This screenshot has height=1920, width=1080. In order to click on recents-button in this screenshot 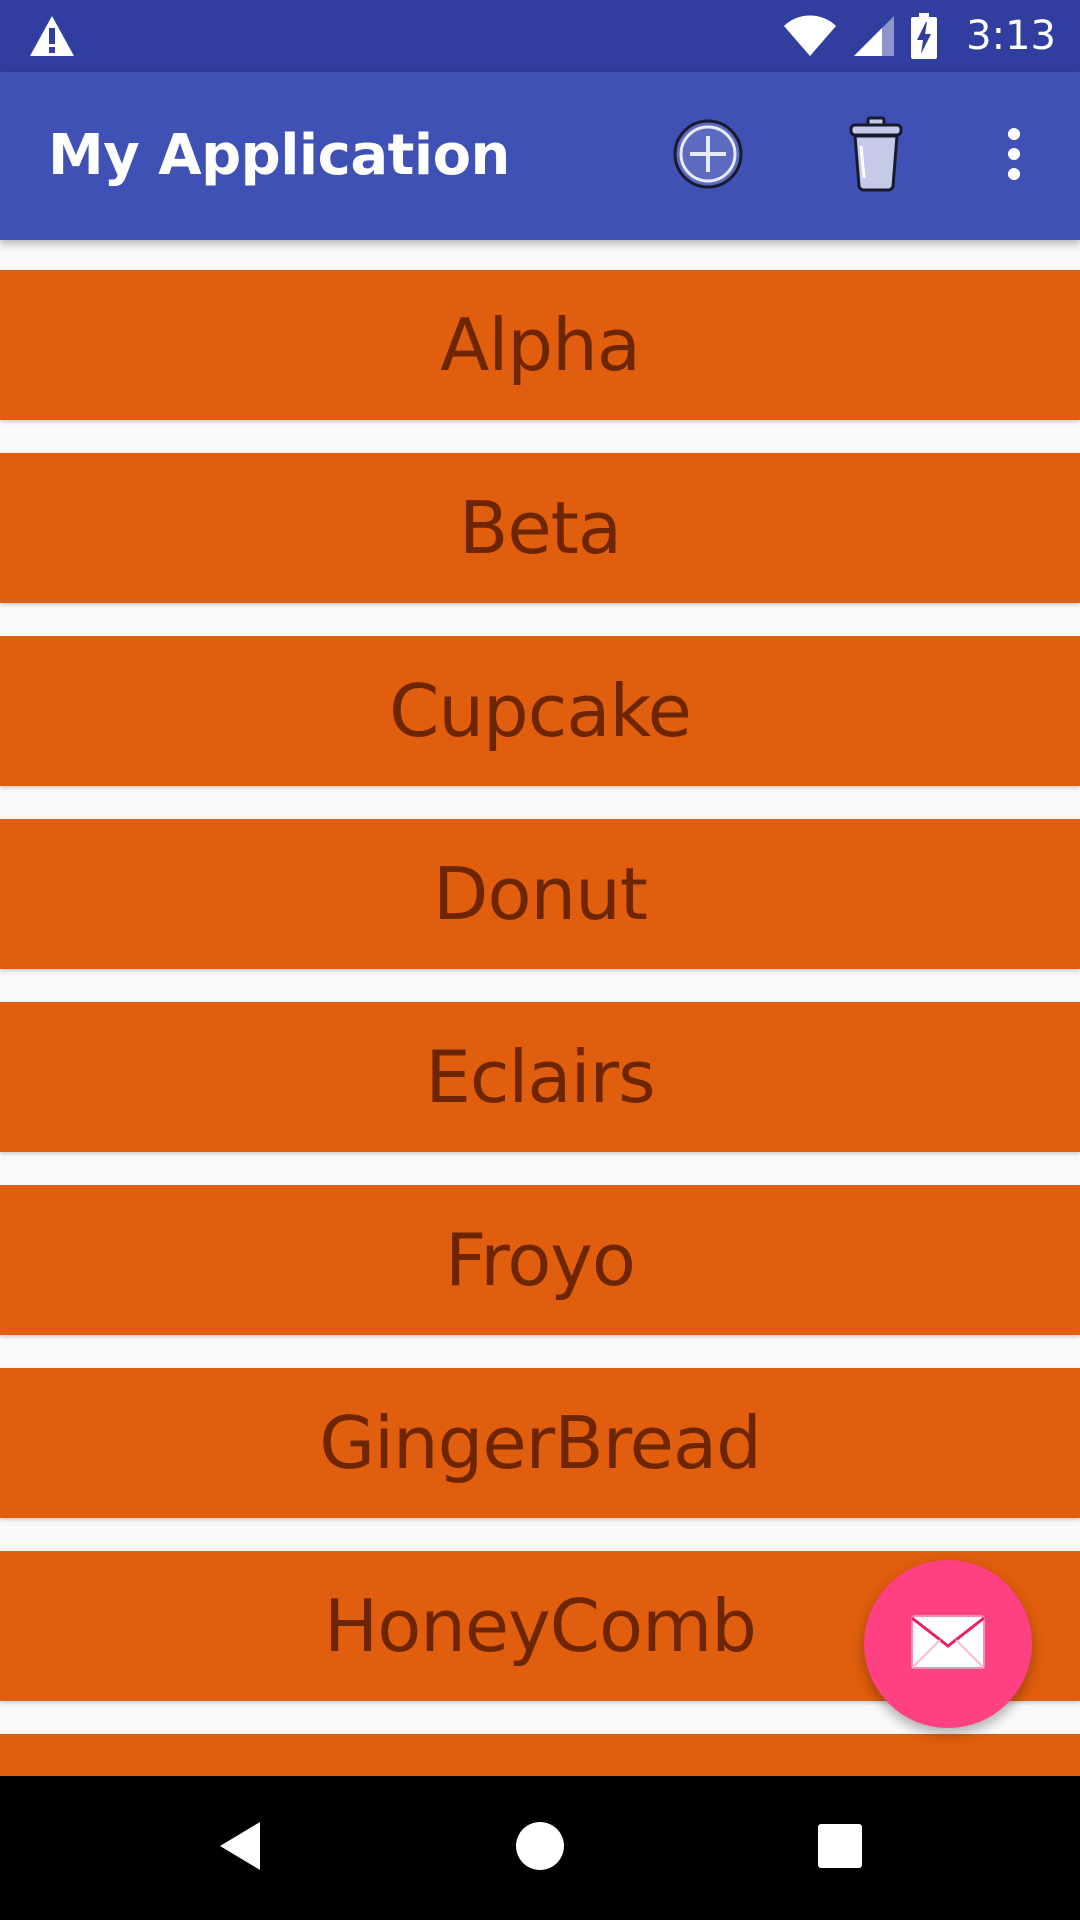, I will do `click(840, 1848)`.